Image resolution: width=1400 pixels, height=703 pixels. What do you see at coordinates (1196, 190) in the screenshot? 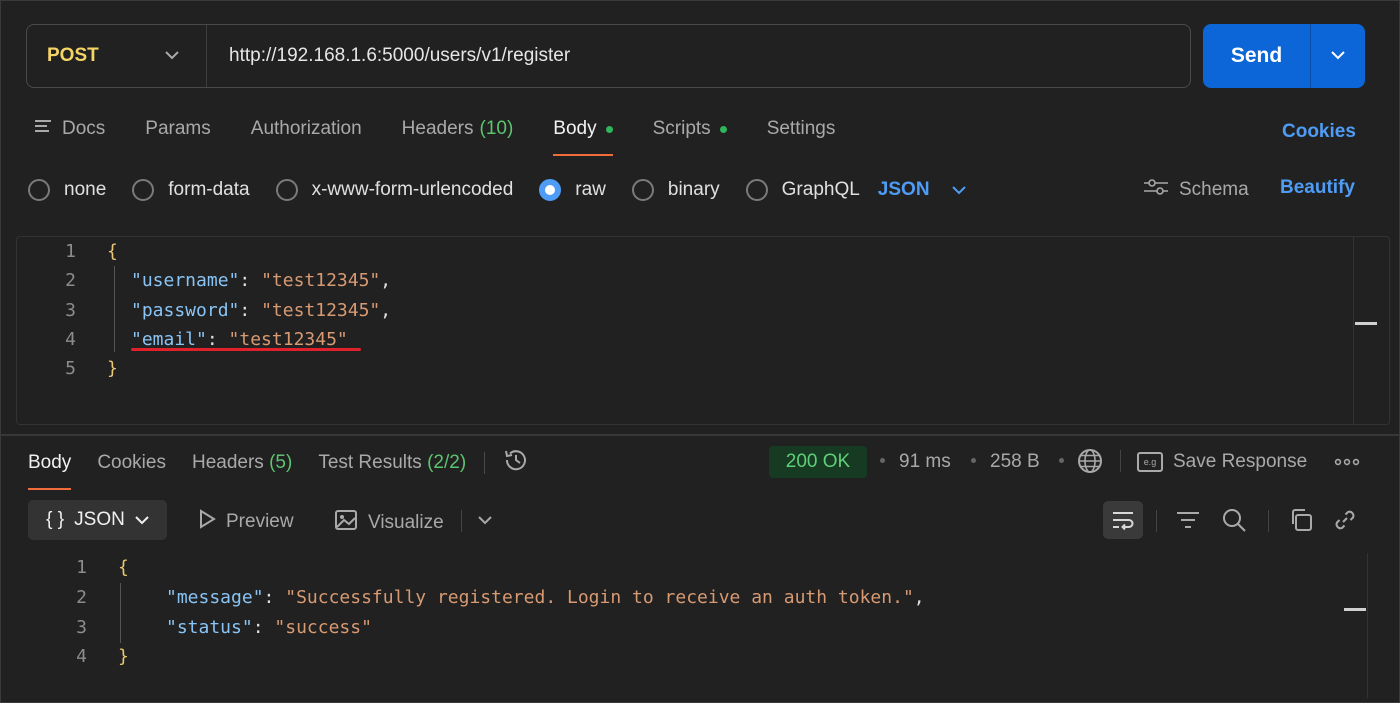
I see `schema-button: Schema` at bounding box center [1196, 190].